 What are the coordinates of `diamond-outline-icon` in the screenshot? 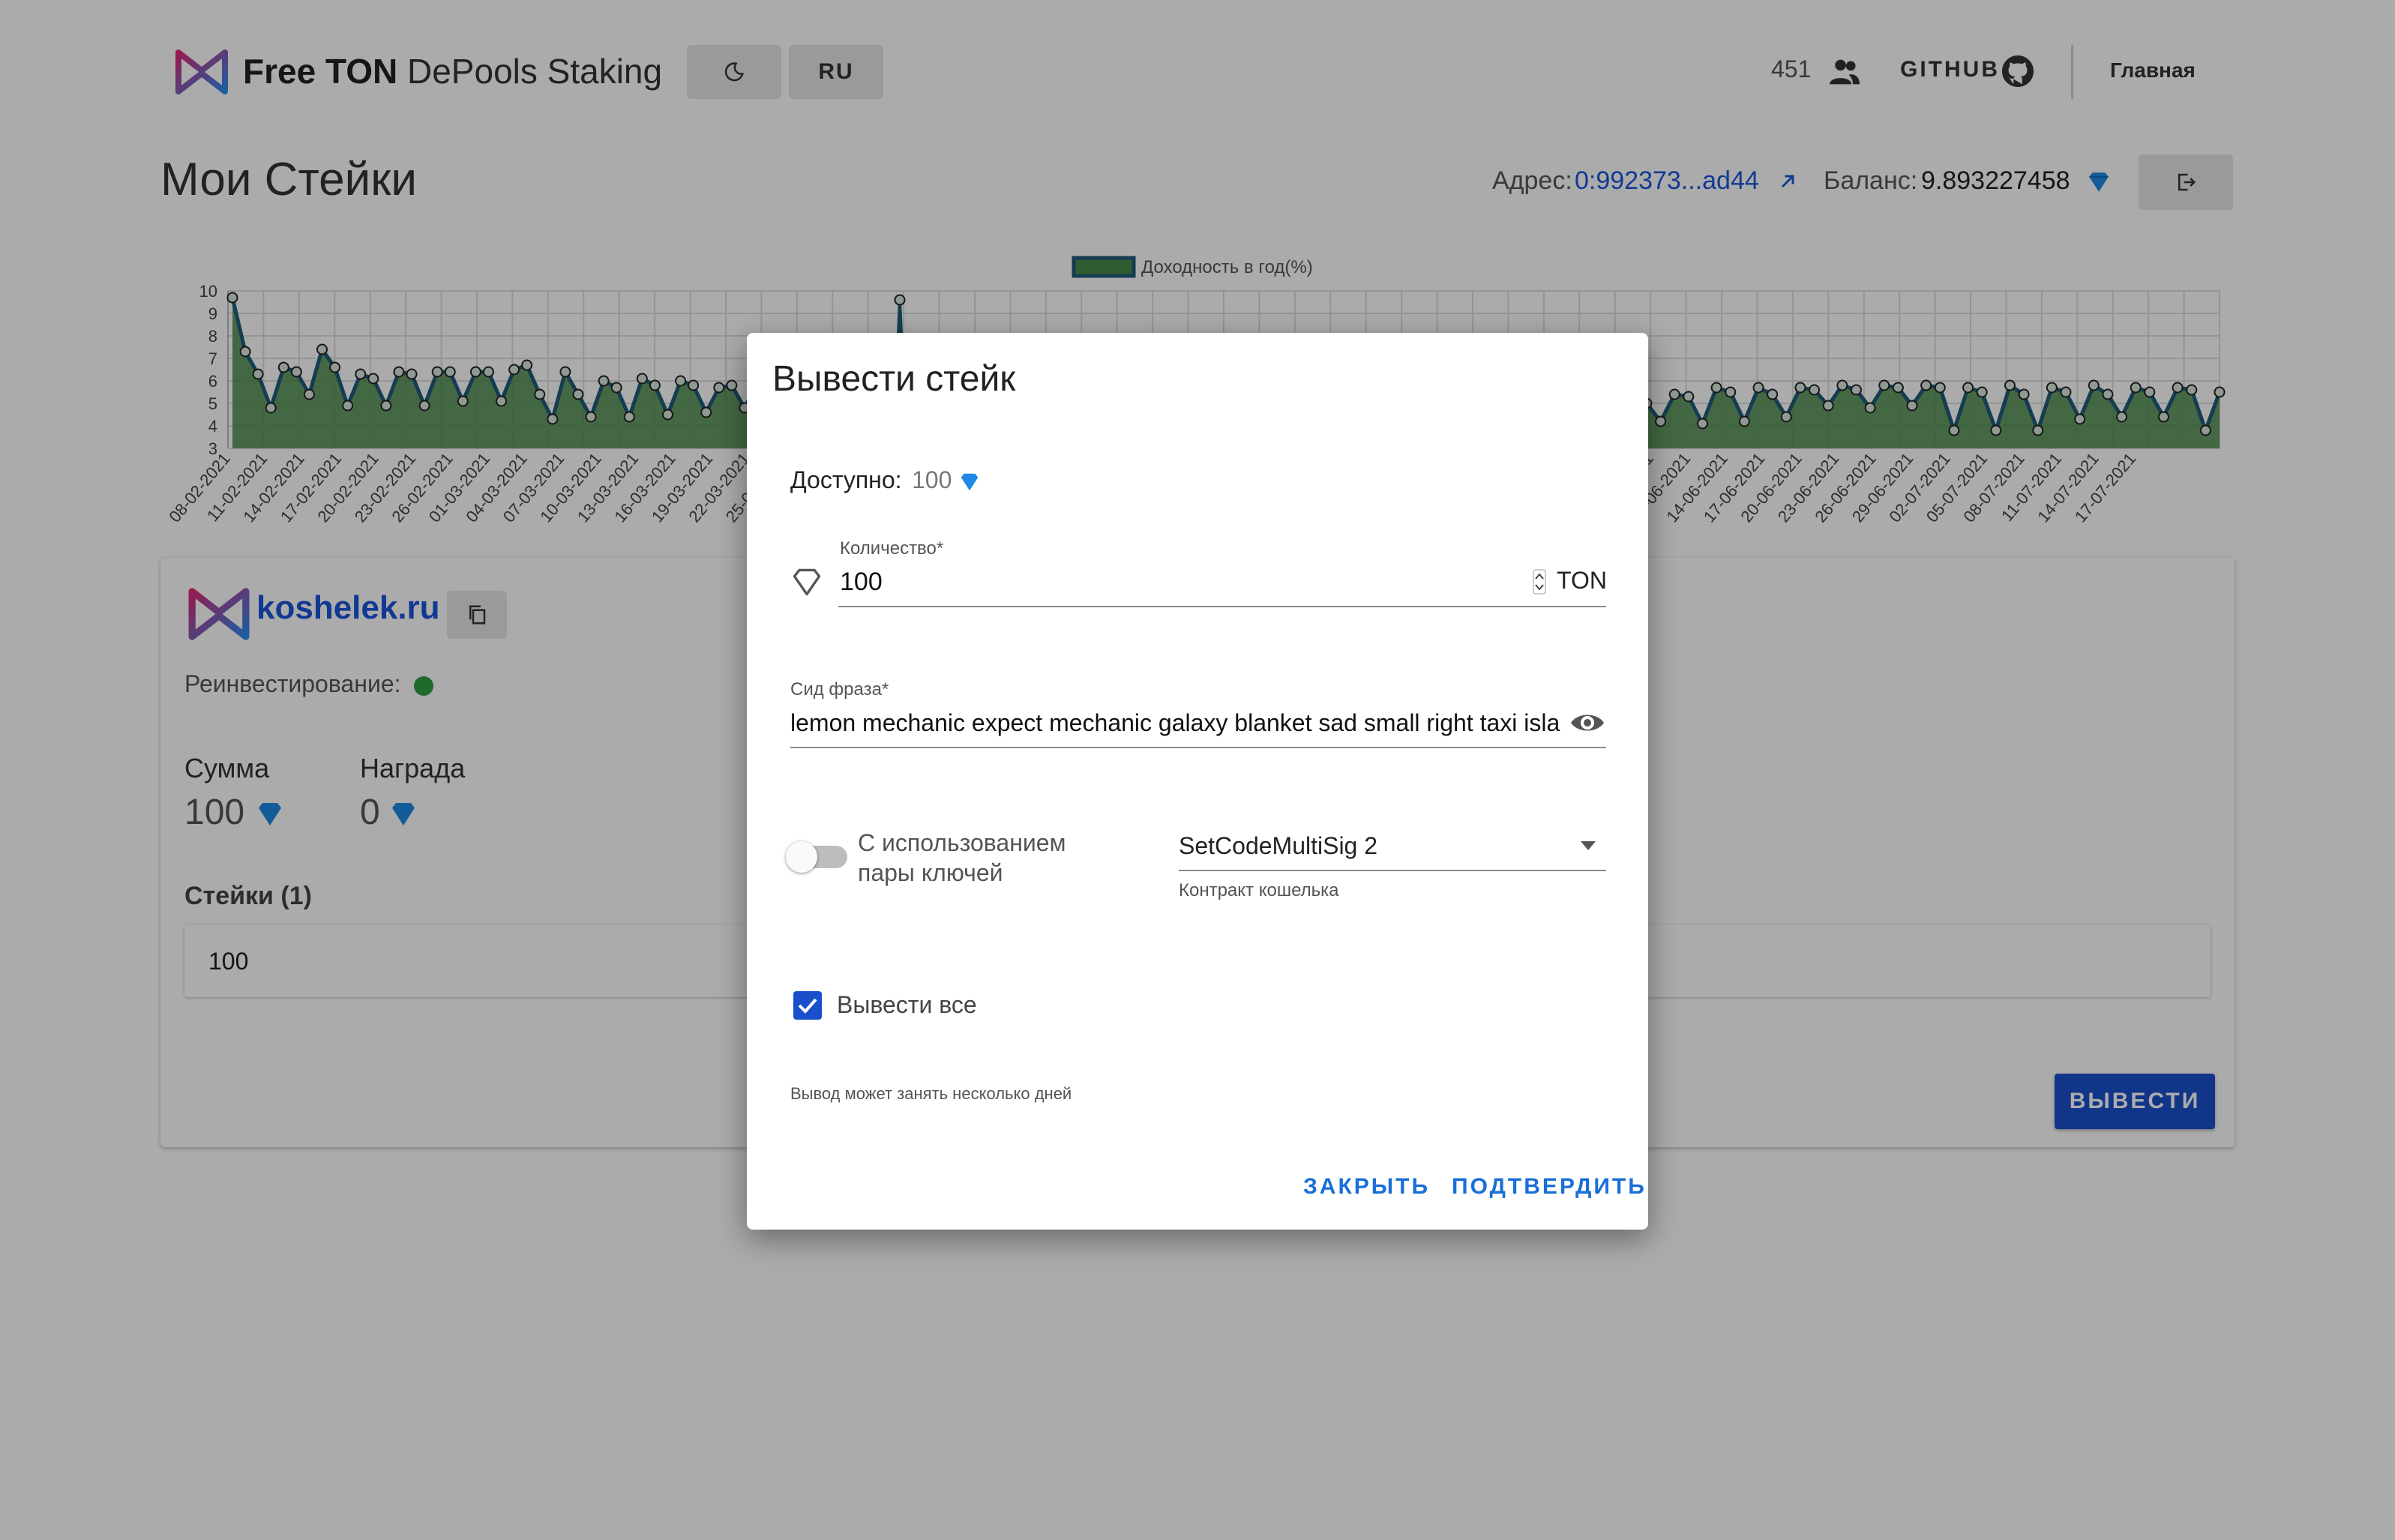 It's located at (807, 582).